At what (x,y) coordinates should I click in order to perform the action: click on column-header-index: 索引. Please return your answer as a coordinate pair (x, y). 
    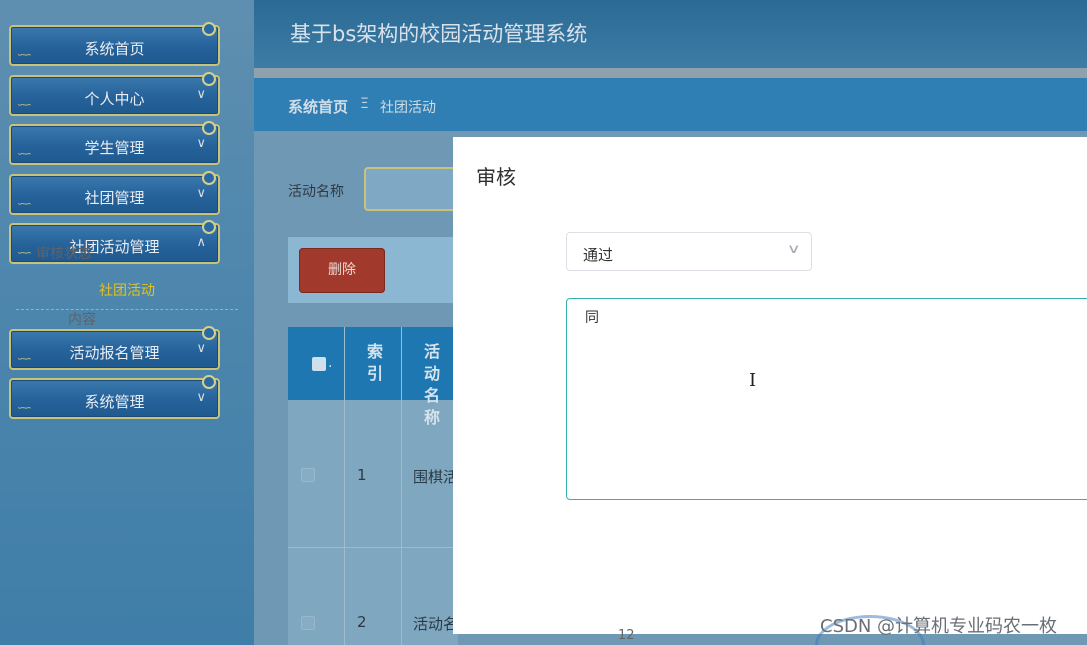
    Looking at the image, I should click on (379, 363).